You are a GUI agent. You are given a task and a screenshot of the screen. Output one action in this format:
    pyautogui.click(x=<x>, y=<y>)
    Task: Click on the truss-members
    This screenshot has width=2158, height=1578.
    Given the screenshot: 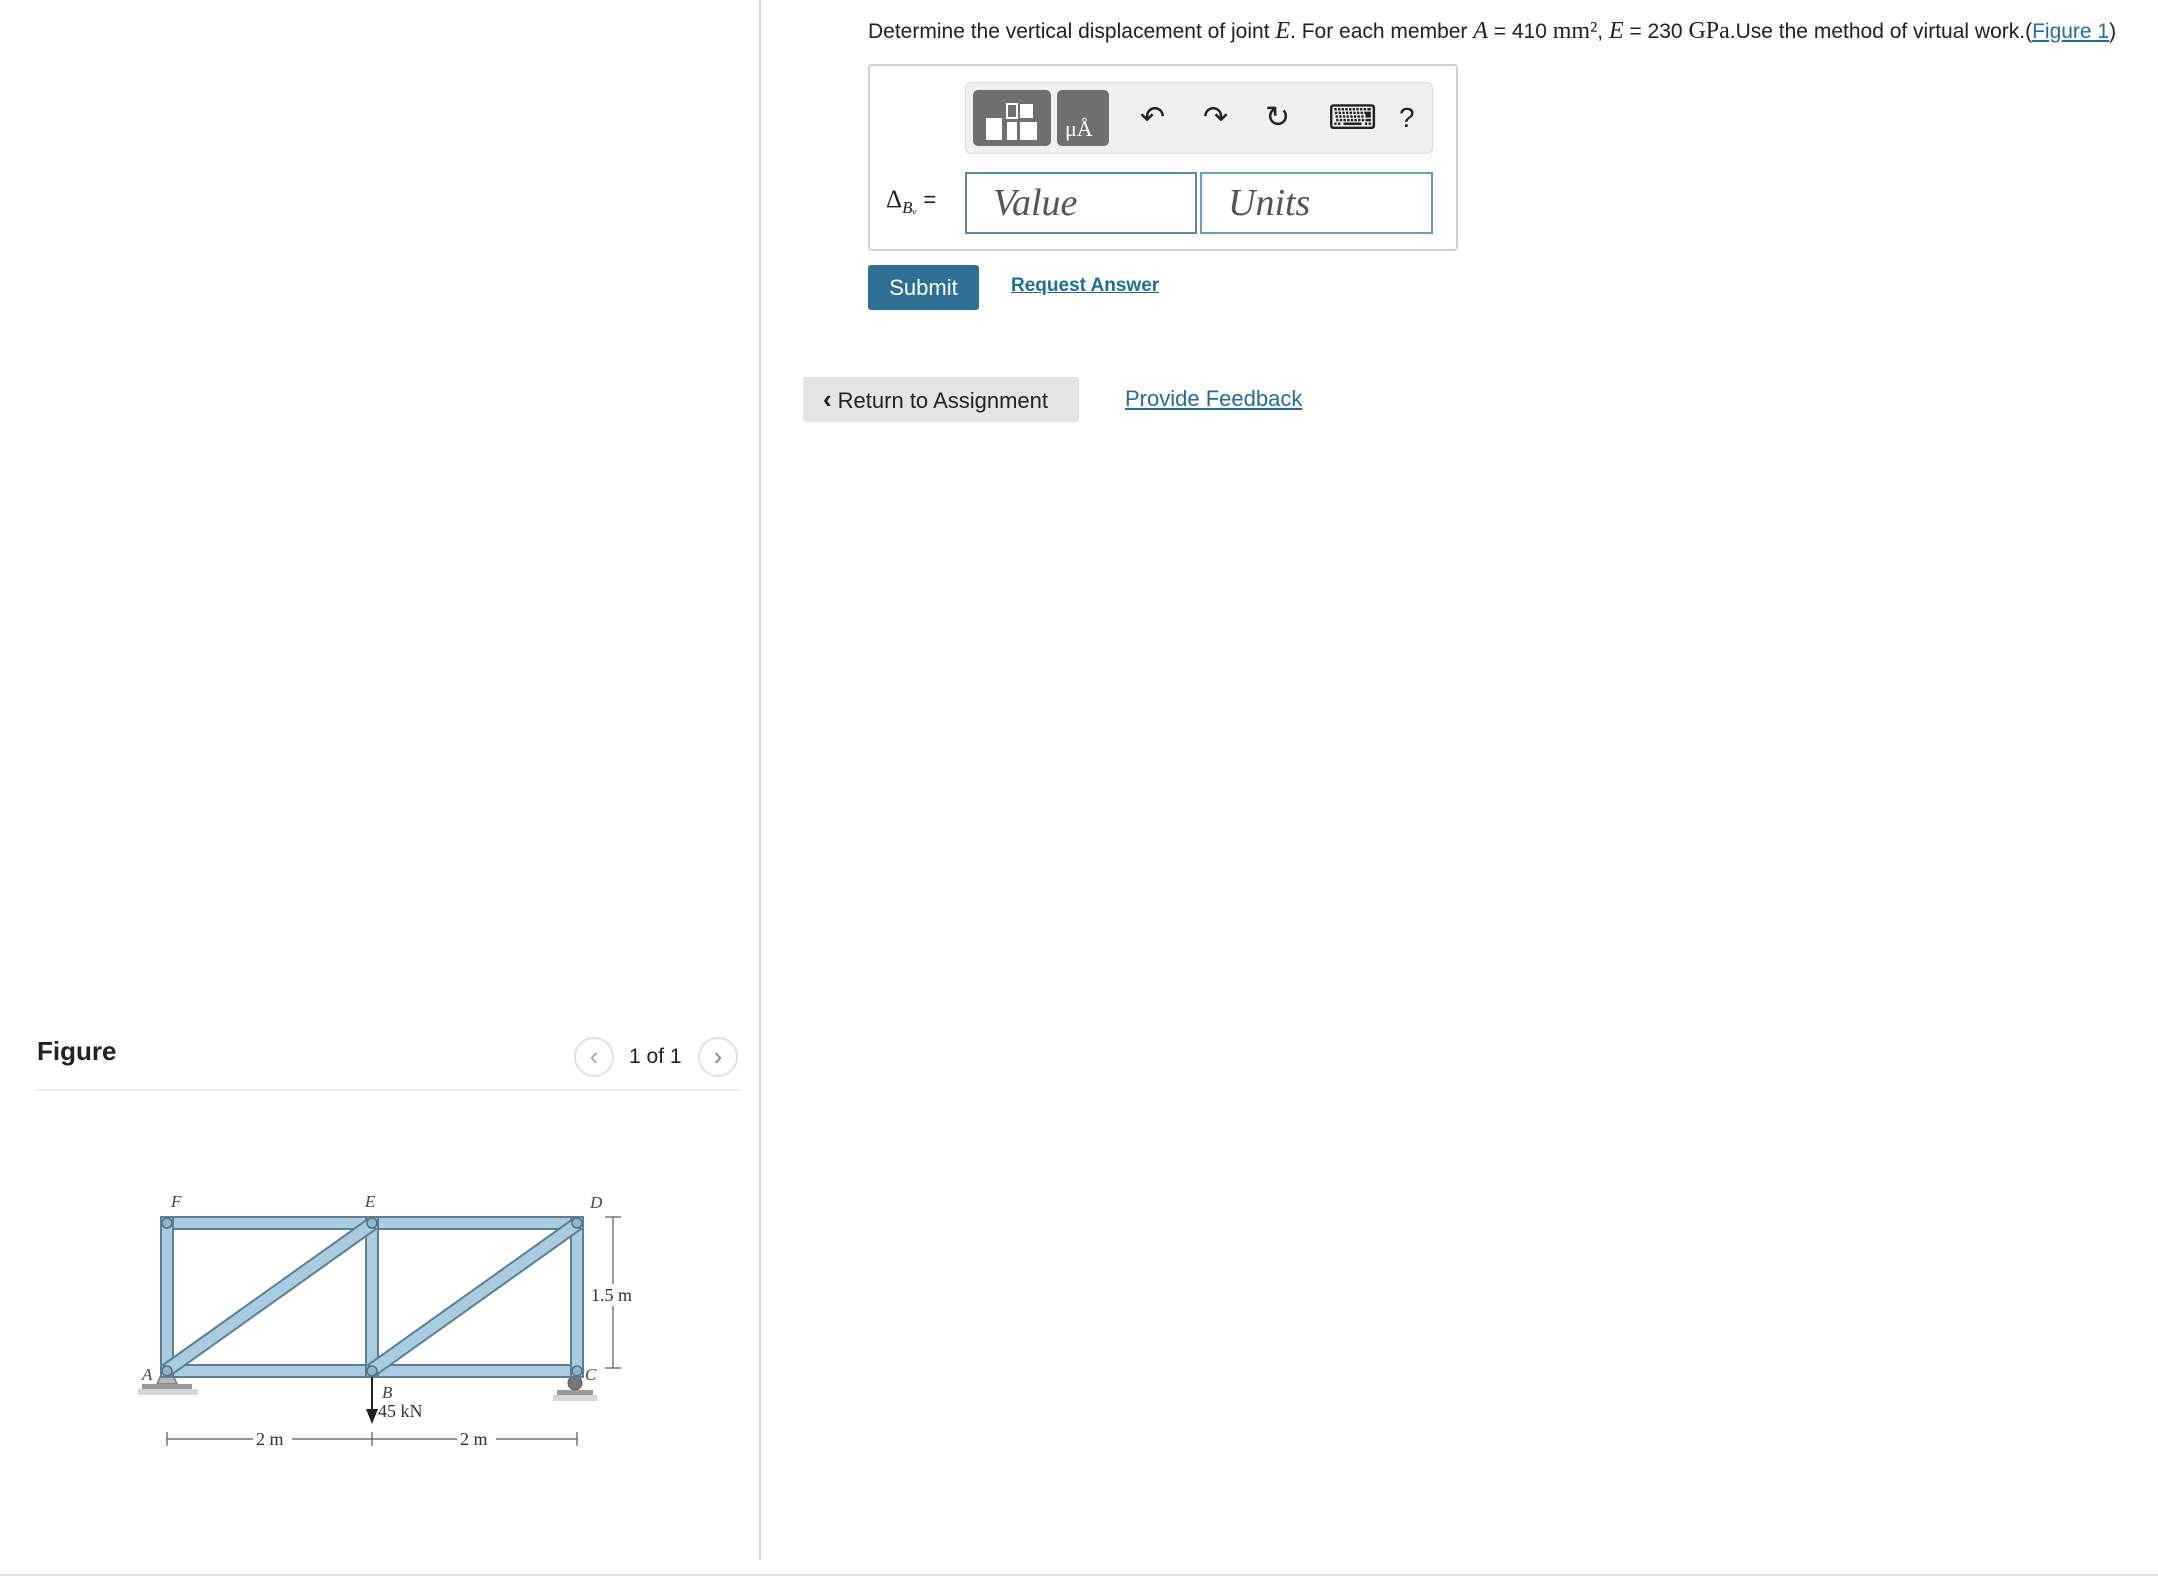 What is the action you would take?
    pyautogui.click(x=372, y=1297)
    